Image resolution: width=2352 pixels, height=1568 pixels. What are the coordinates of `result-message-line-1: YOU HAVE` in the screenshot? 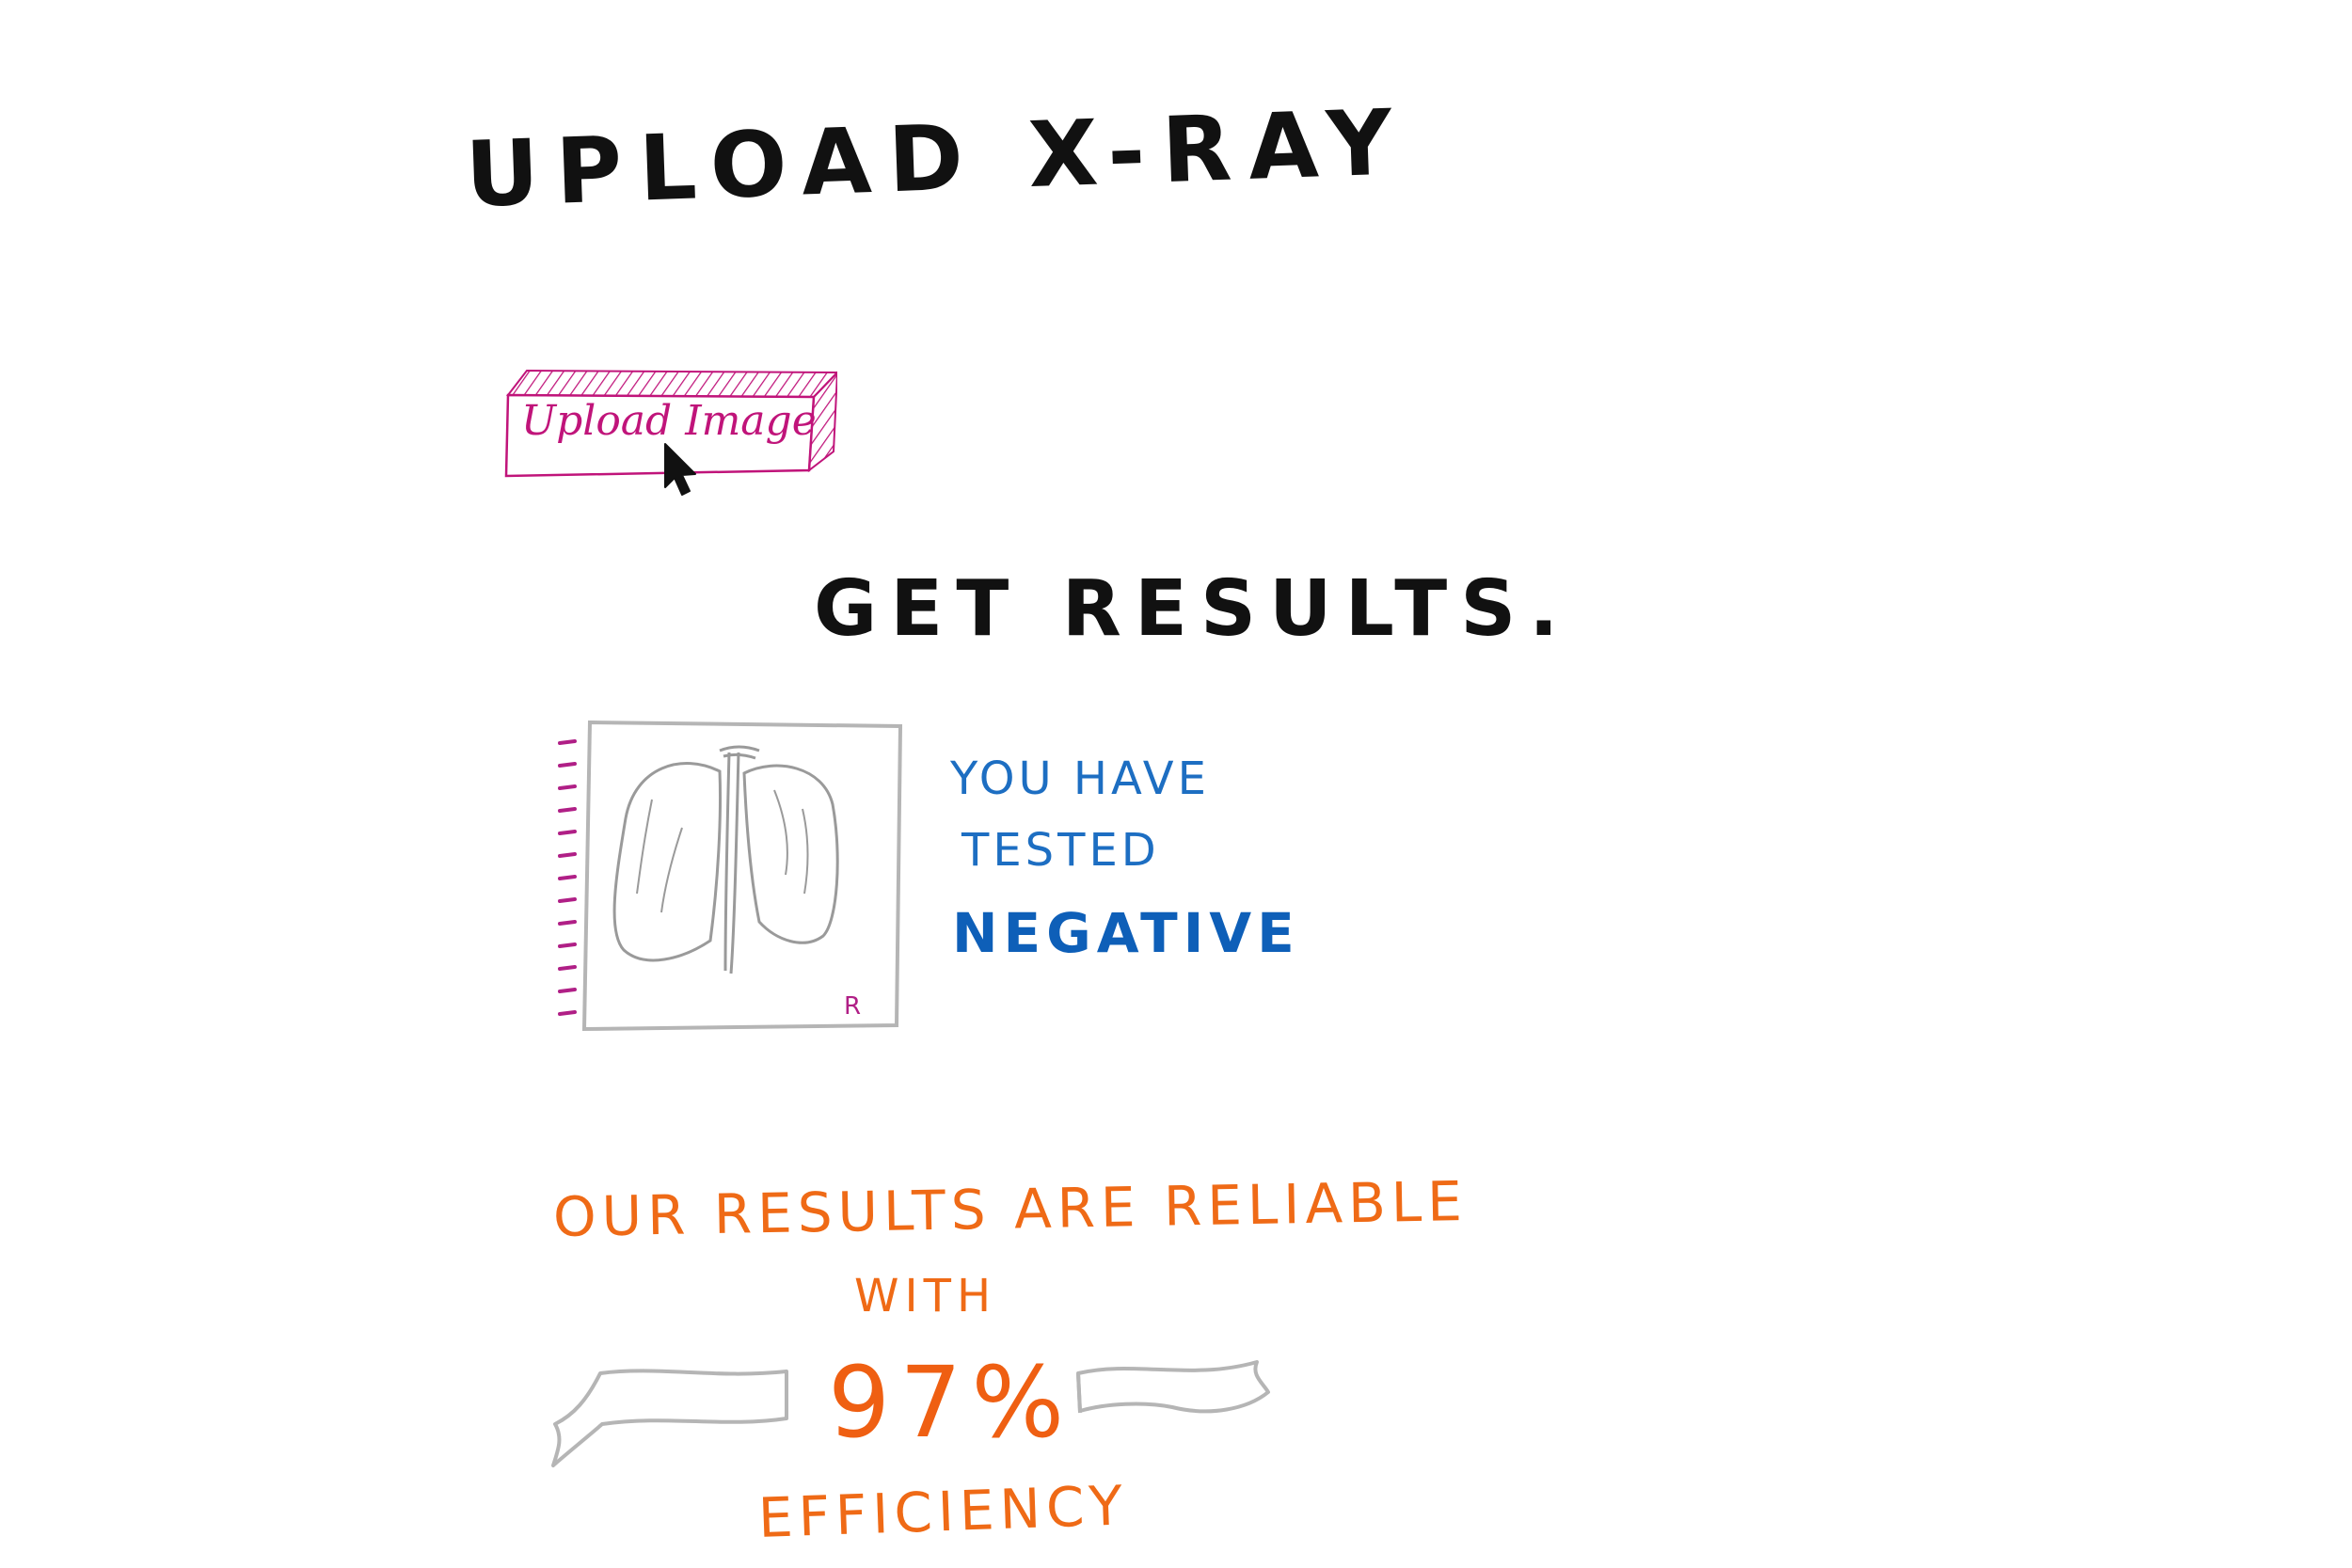 It's located at (1080, 778).